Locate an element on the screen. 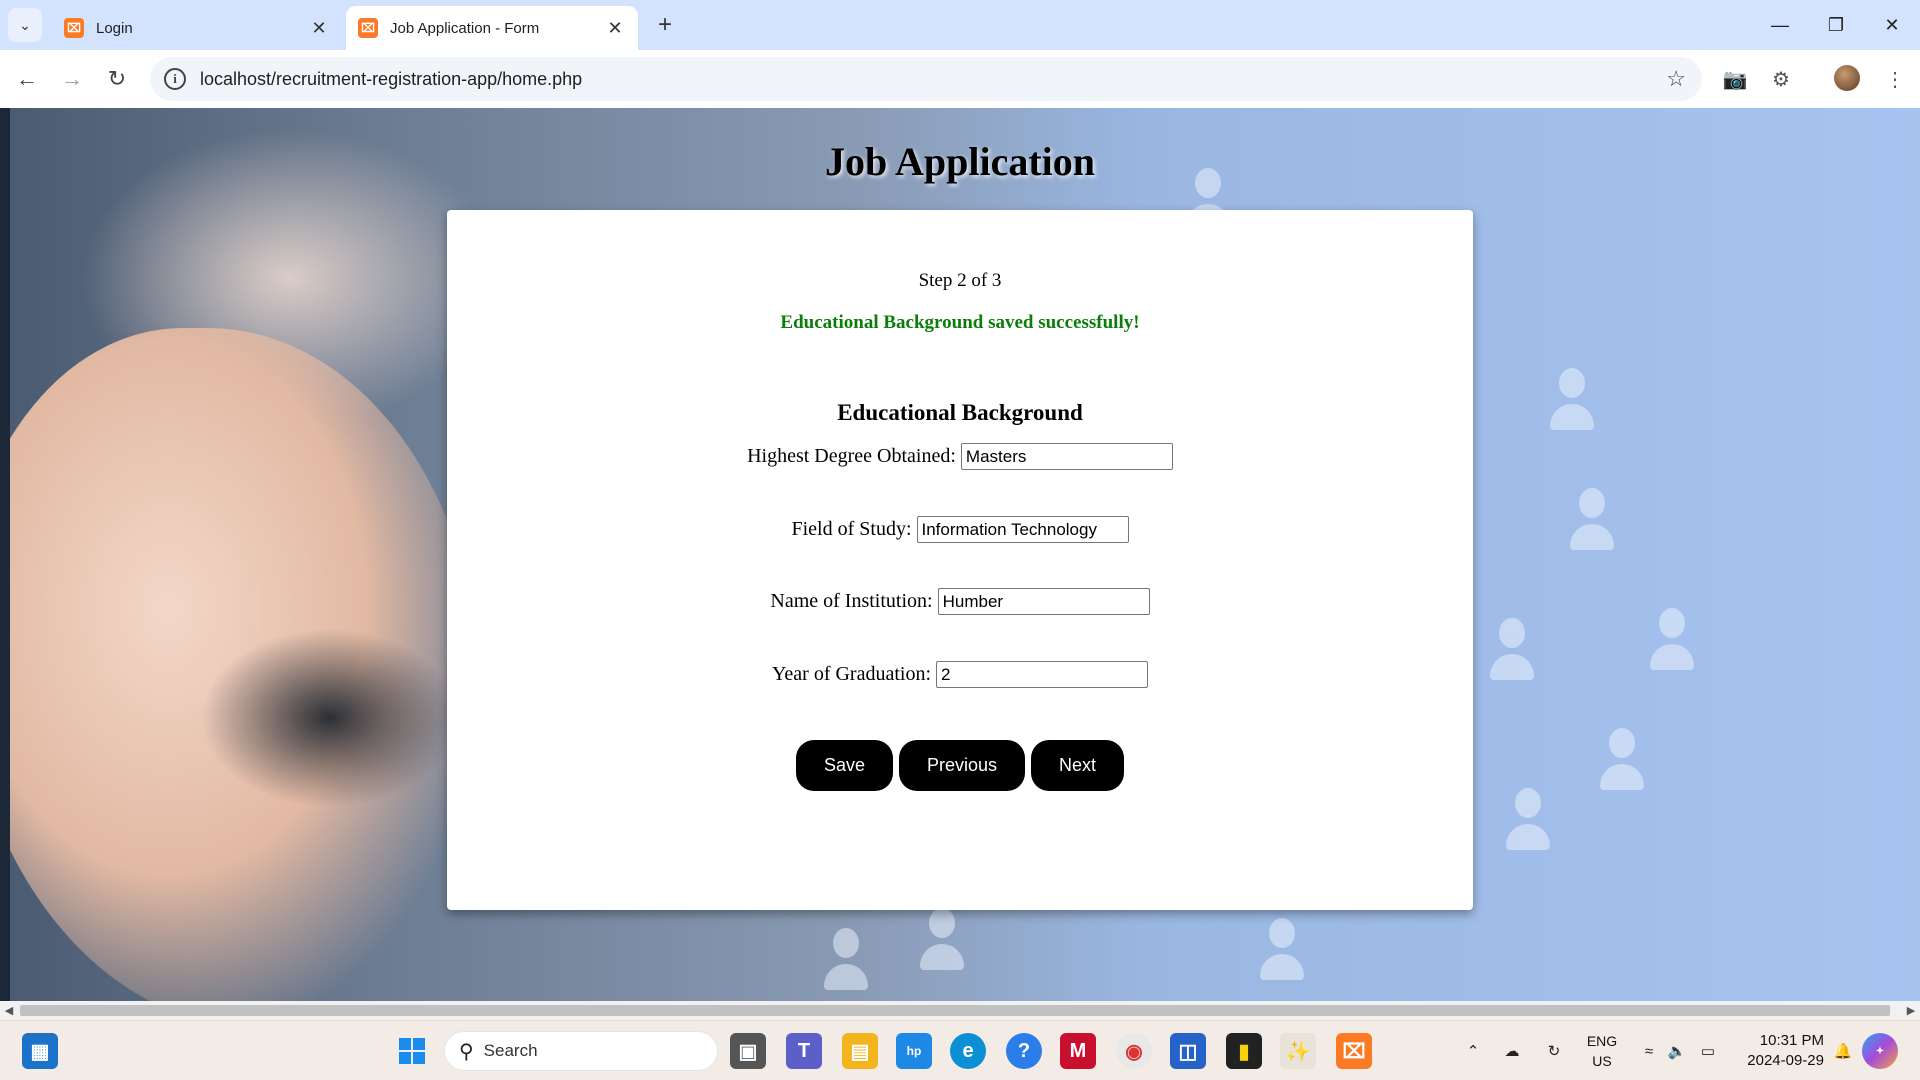 Image resolution: width=1920 pixels, height=1080 pixels. cloud-icon: ☁ is located at coordinates (1512, 1050).